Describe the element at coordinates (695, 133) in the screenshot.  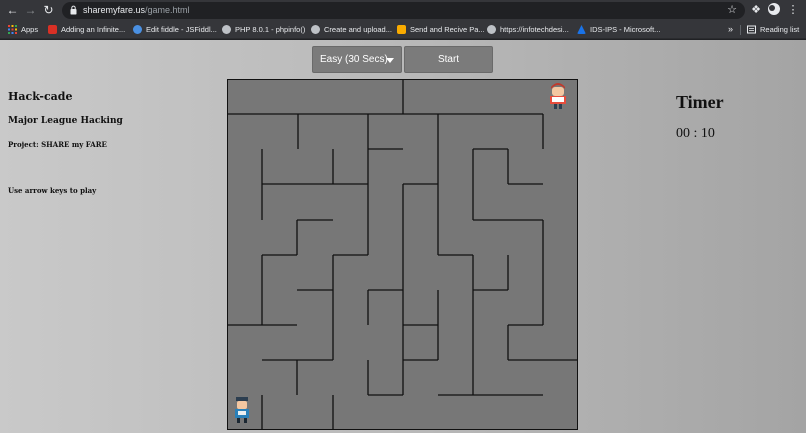
I see `timer-value: 00 : 10` at that location.